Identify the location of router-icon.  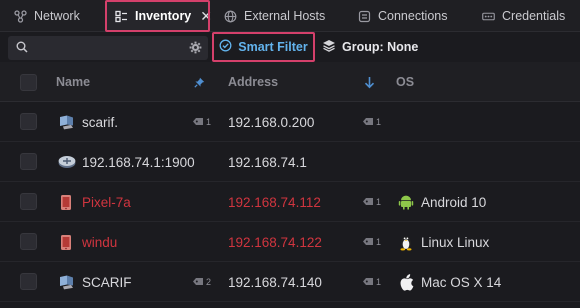
(67, 162).